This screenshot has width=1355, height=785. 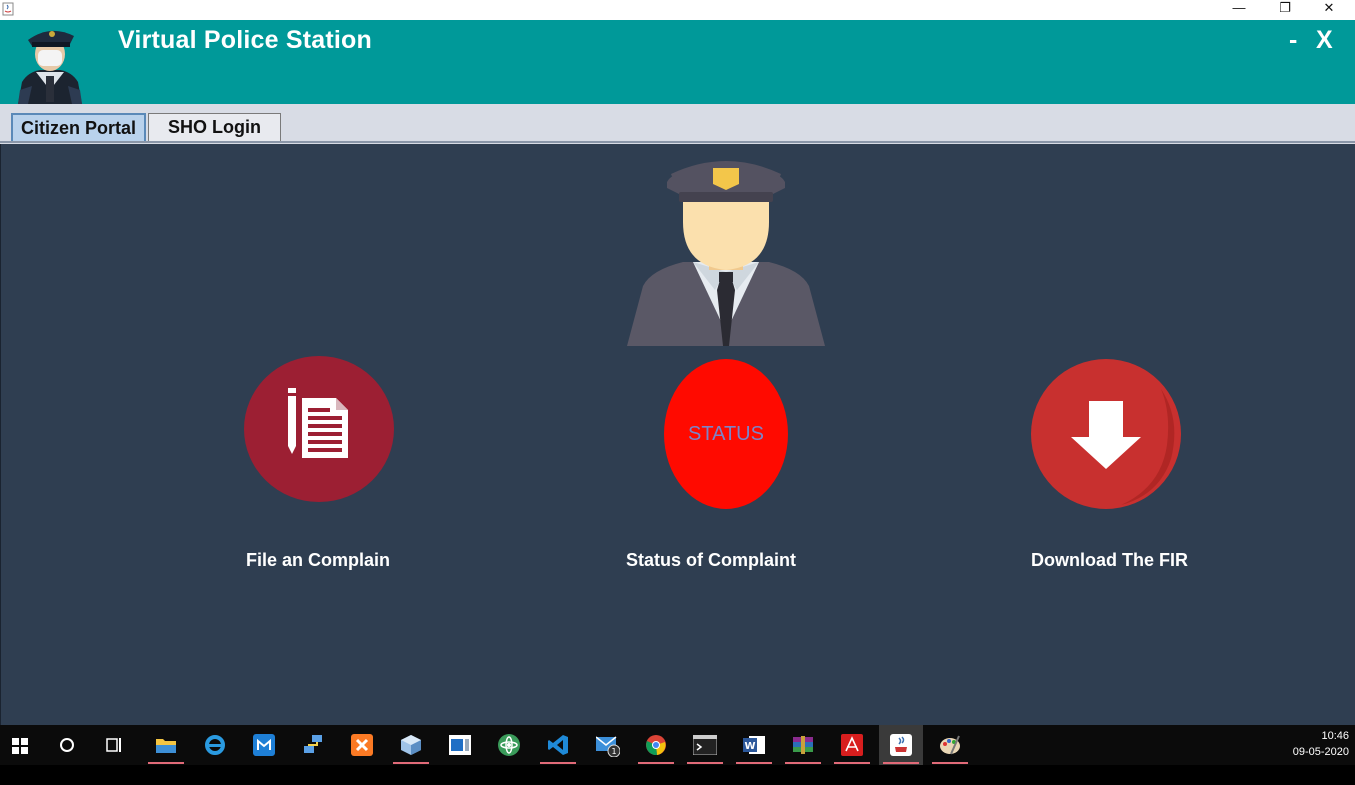 I want to click on window-icon, so click(x=460, y=745).